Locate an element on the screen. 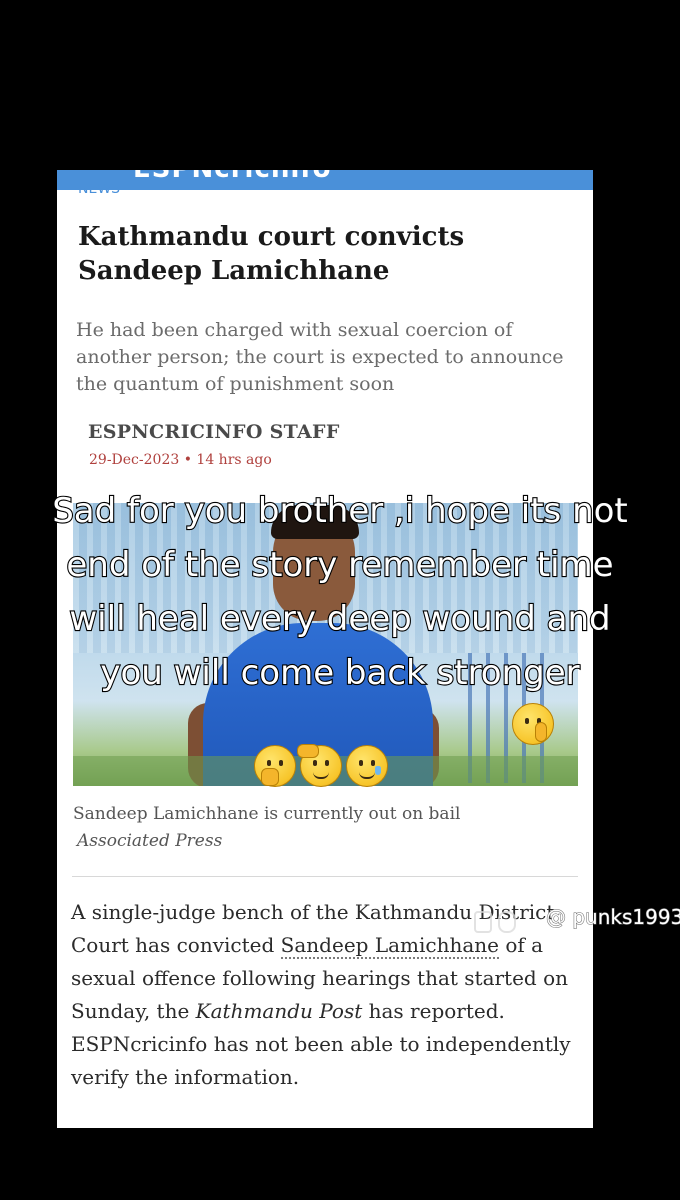 The height and width of the screenshot is (1200, 680). player-profile-link: Sandeep Lamichhane is located at coordinates (389, 946).